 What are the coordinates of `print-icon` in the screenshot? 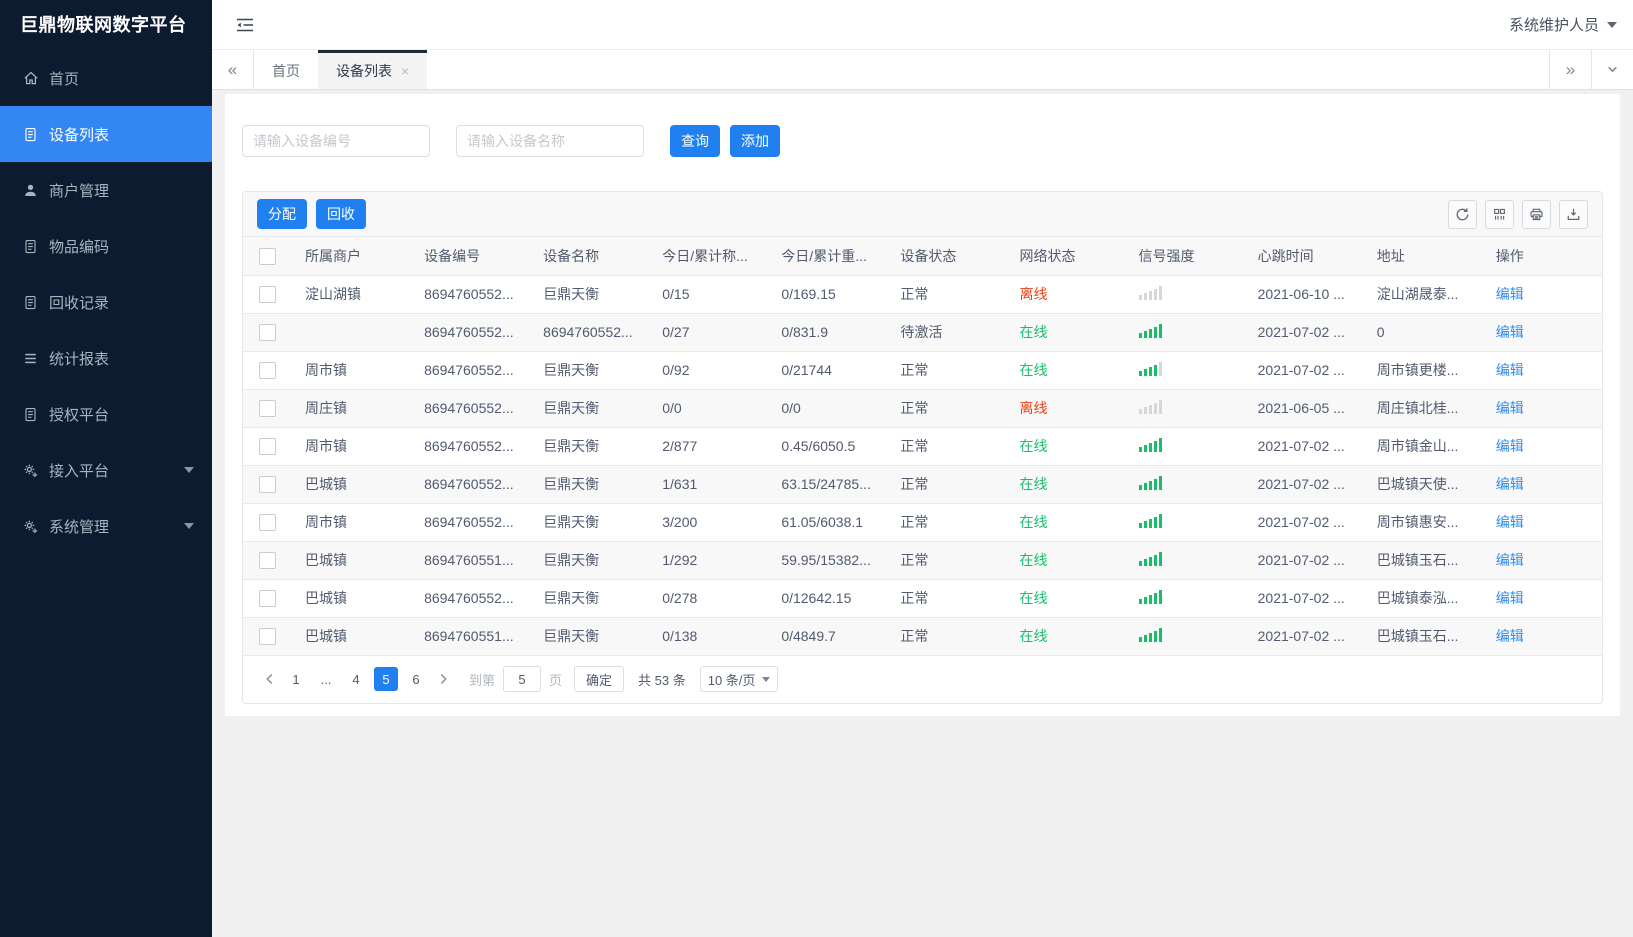 It's located at (1536, 214).